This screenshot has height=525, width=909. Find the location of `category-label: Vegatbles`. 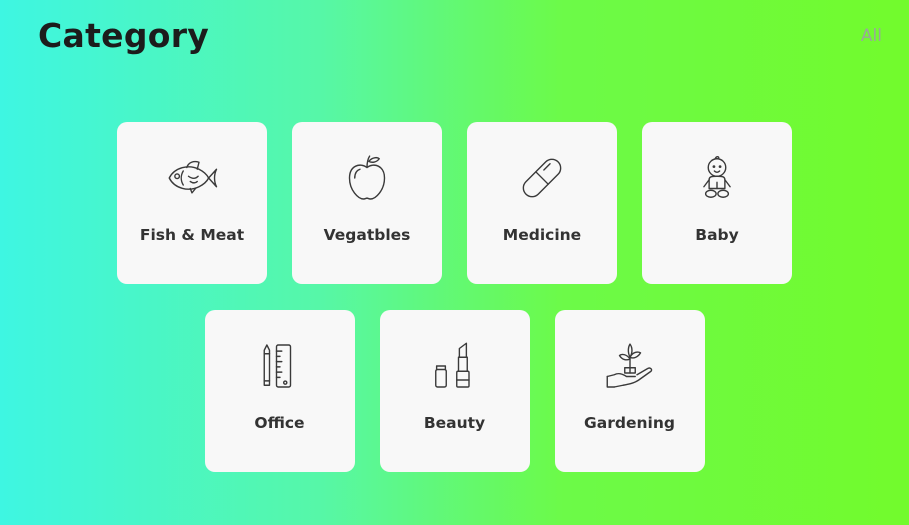

category-label: Vegatbles is located at coordinates (367, 235).